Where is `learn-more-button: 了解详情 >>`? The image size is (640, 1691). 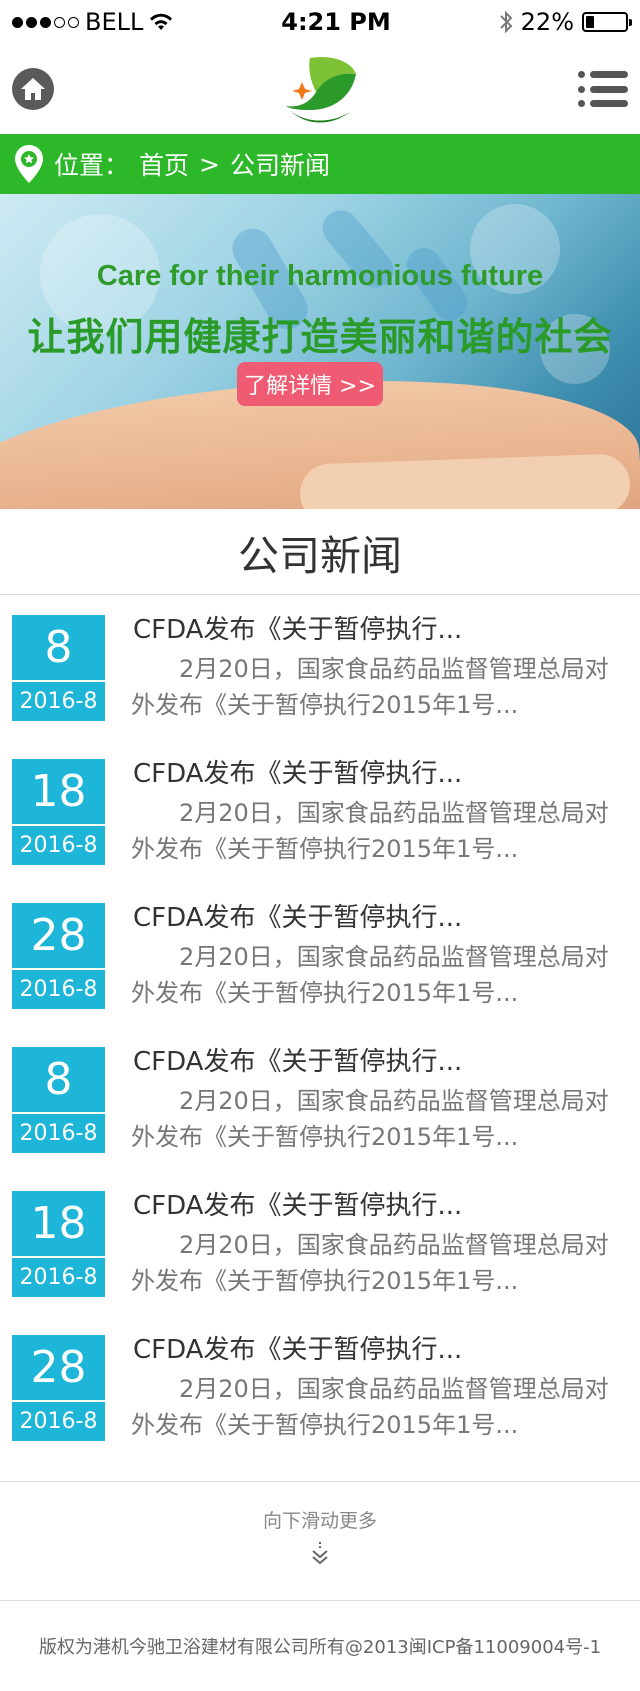 learn-more-button: 了解详情 >> is located at coordinates (310, 384).